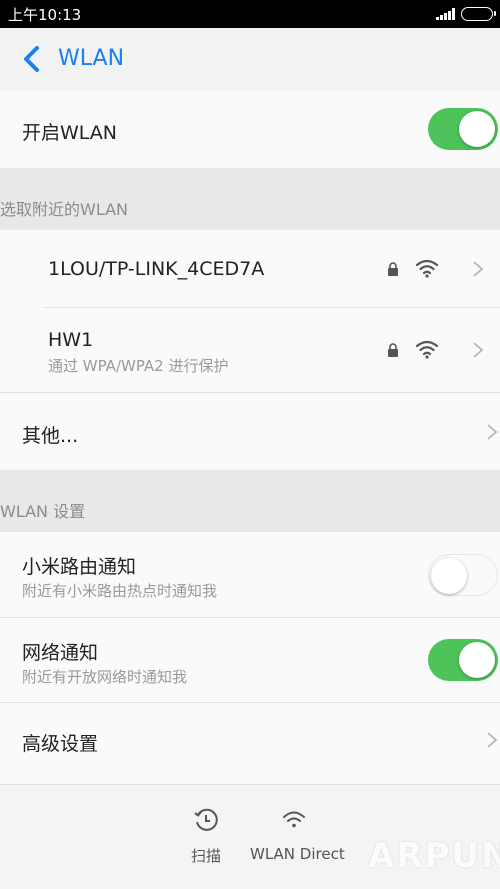  Describe the element at coordinates (206, 837) in the screenshot. I see `scan-button: 扫描` at that location.